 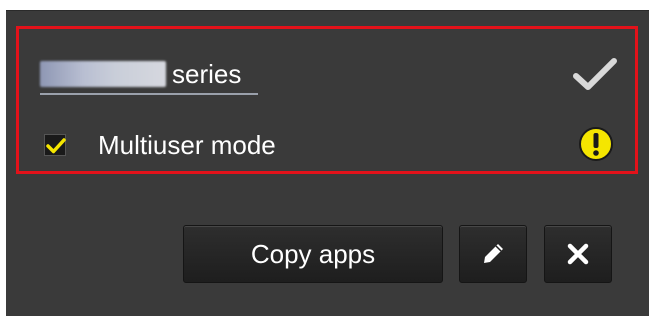 I want to click on warning-icon, so click(x=596, y=144).